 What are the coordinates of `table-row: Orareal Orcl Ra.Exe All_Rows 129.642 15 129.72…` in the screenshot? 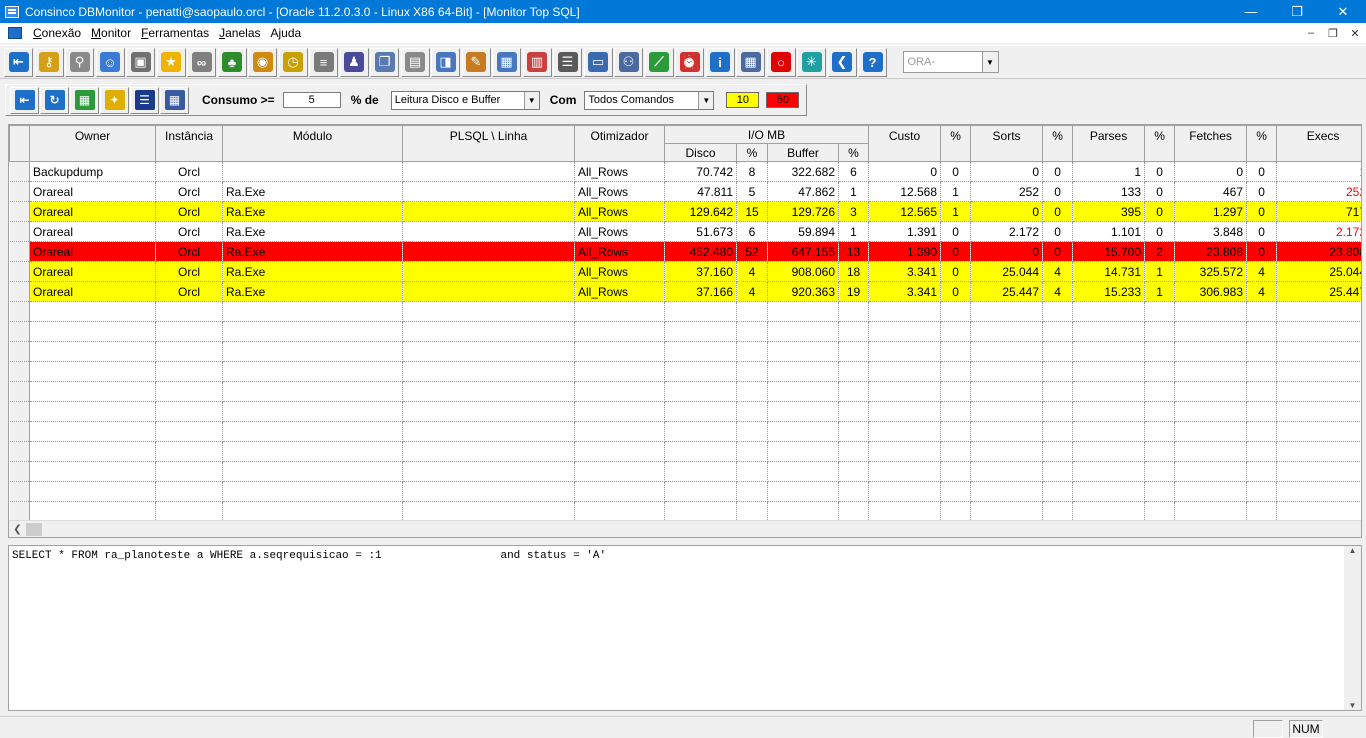 It's located at (685, 211).